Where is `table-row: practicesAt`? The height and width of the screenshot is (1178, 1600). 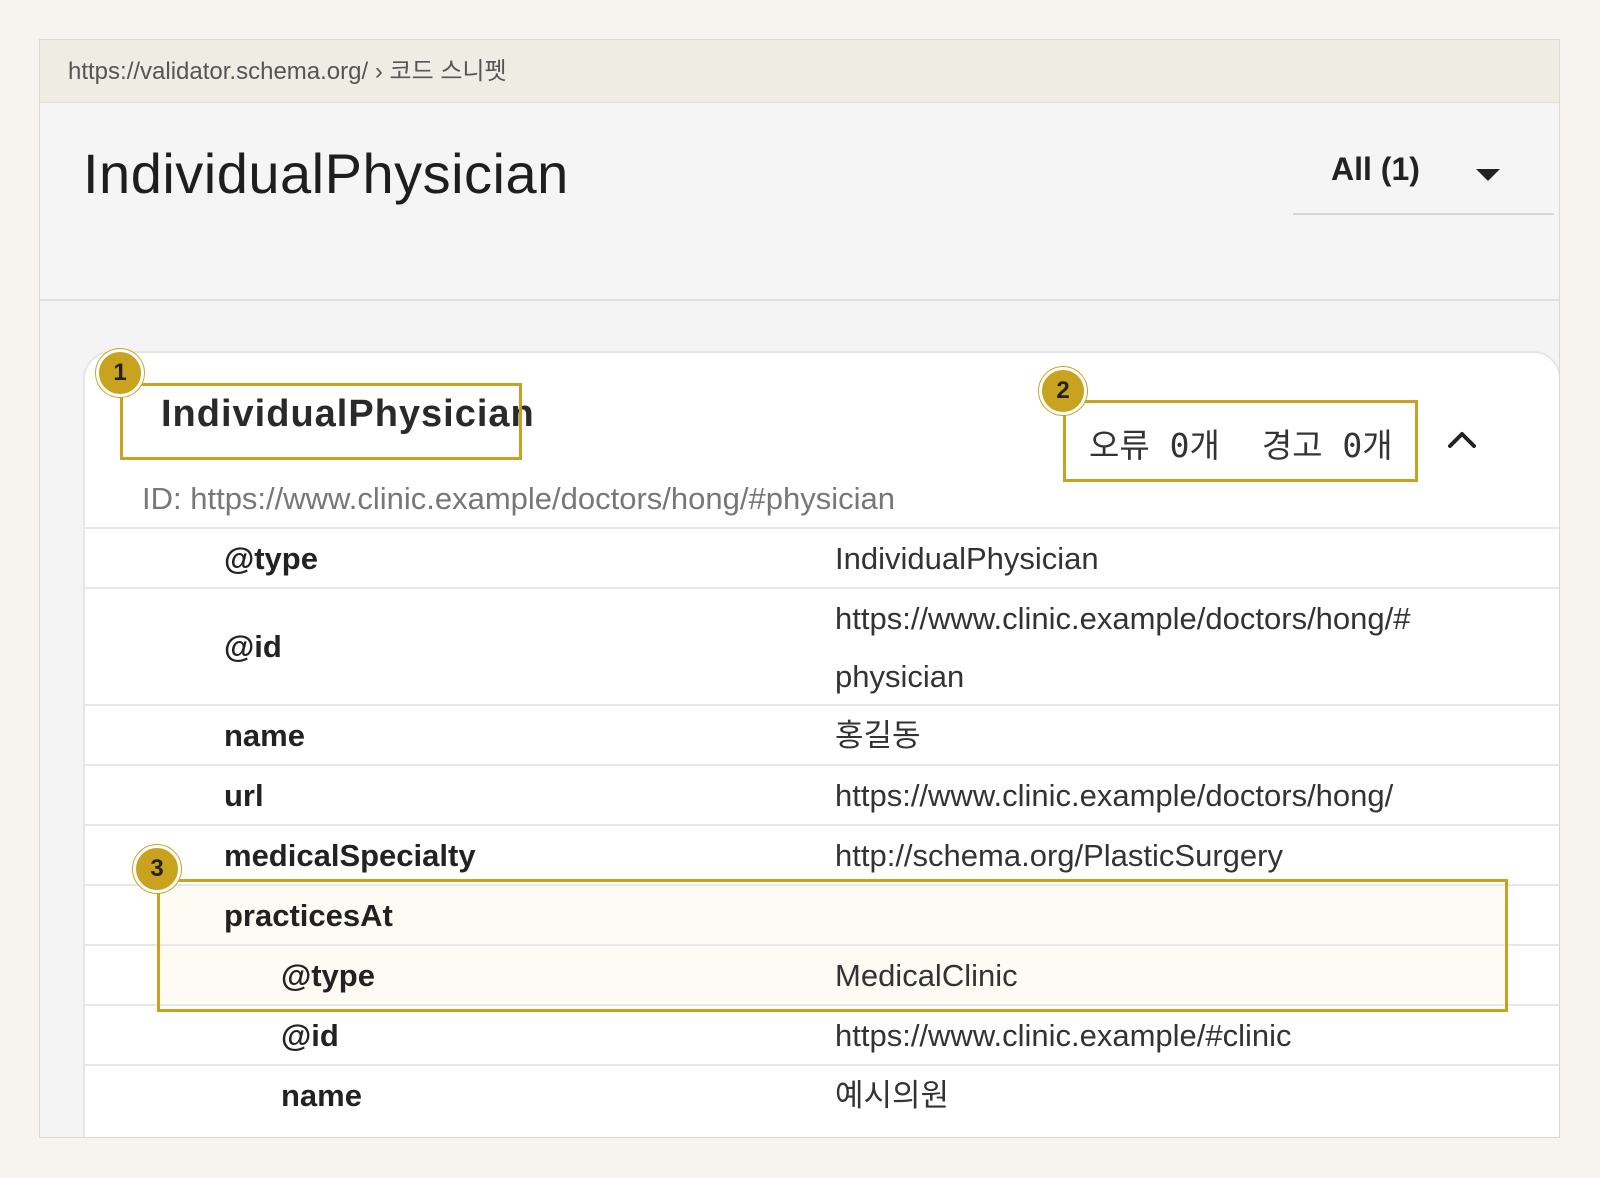
table-row: practicesAt is located at coordinates (822, 914).